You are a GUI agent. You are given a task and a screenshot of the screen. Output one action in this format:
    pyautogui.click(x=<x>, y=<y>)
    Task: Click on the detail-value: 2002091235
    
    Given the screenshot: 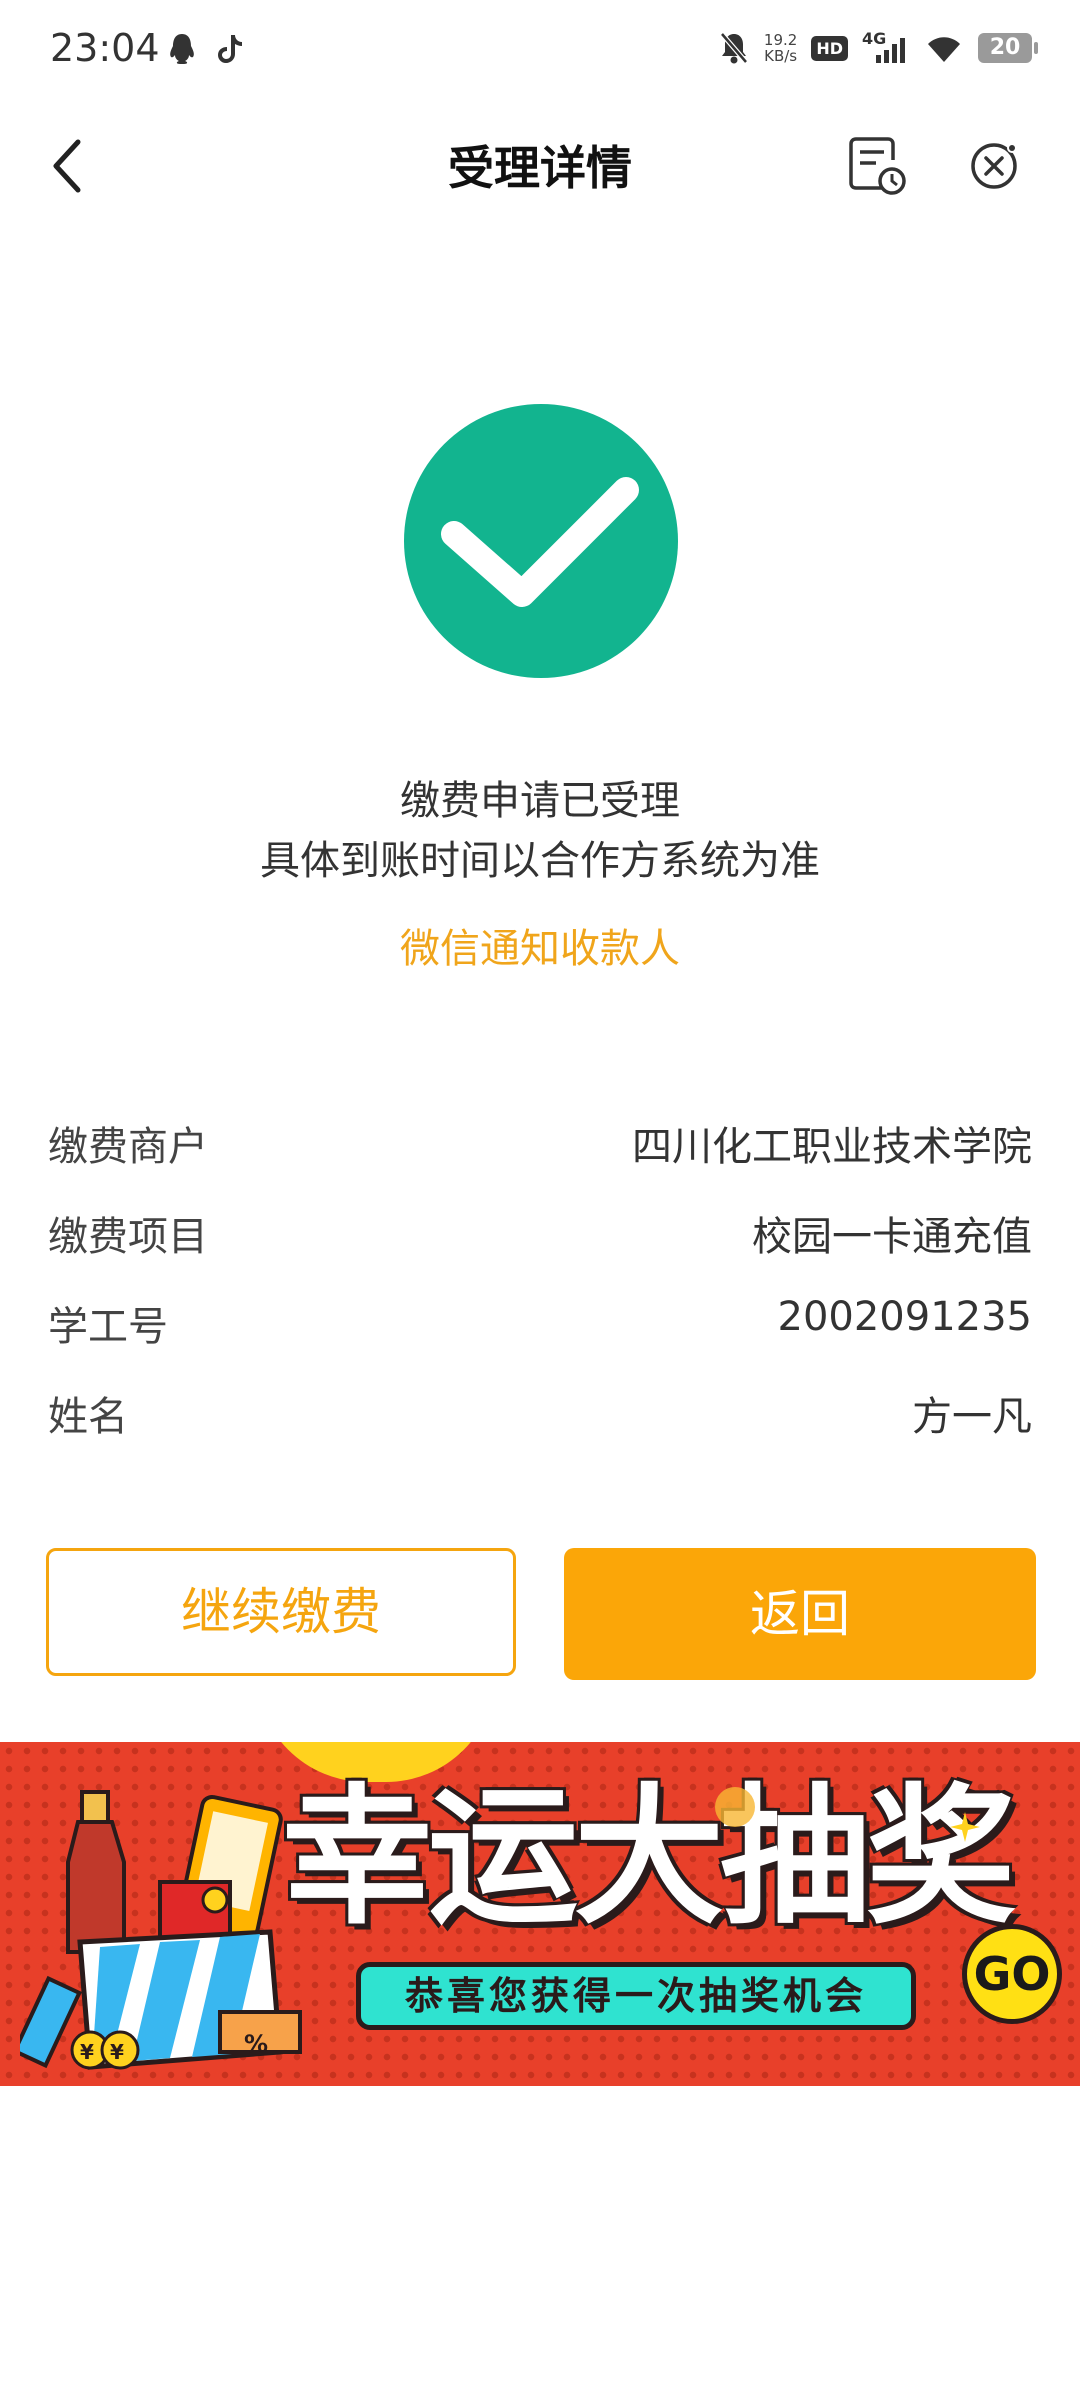 What is the action you would take?
    pyautogui.click(x=905, y=1317)
    